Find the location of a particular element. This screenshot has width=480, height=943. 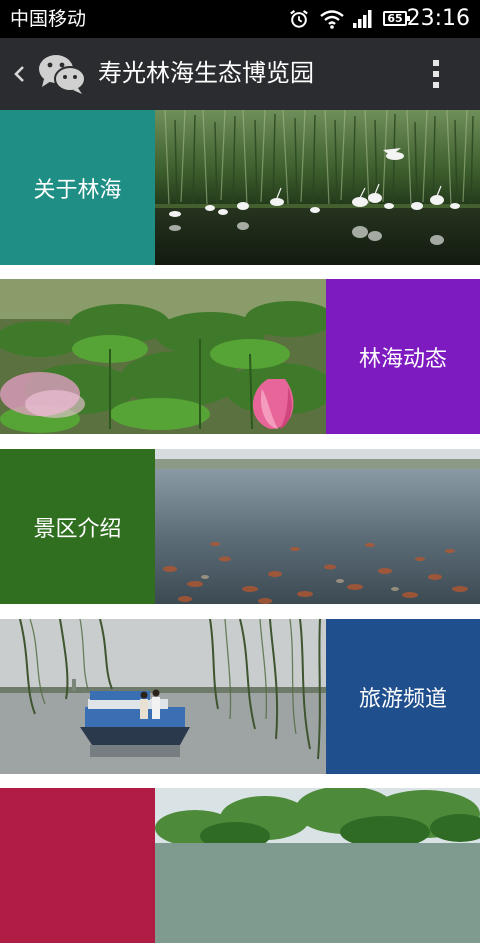

menu-tile-label: 林海动态 is located at coordinates (402, 359).